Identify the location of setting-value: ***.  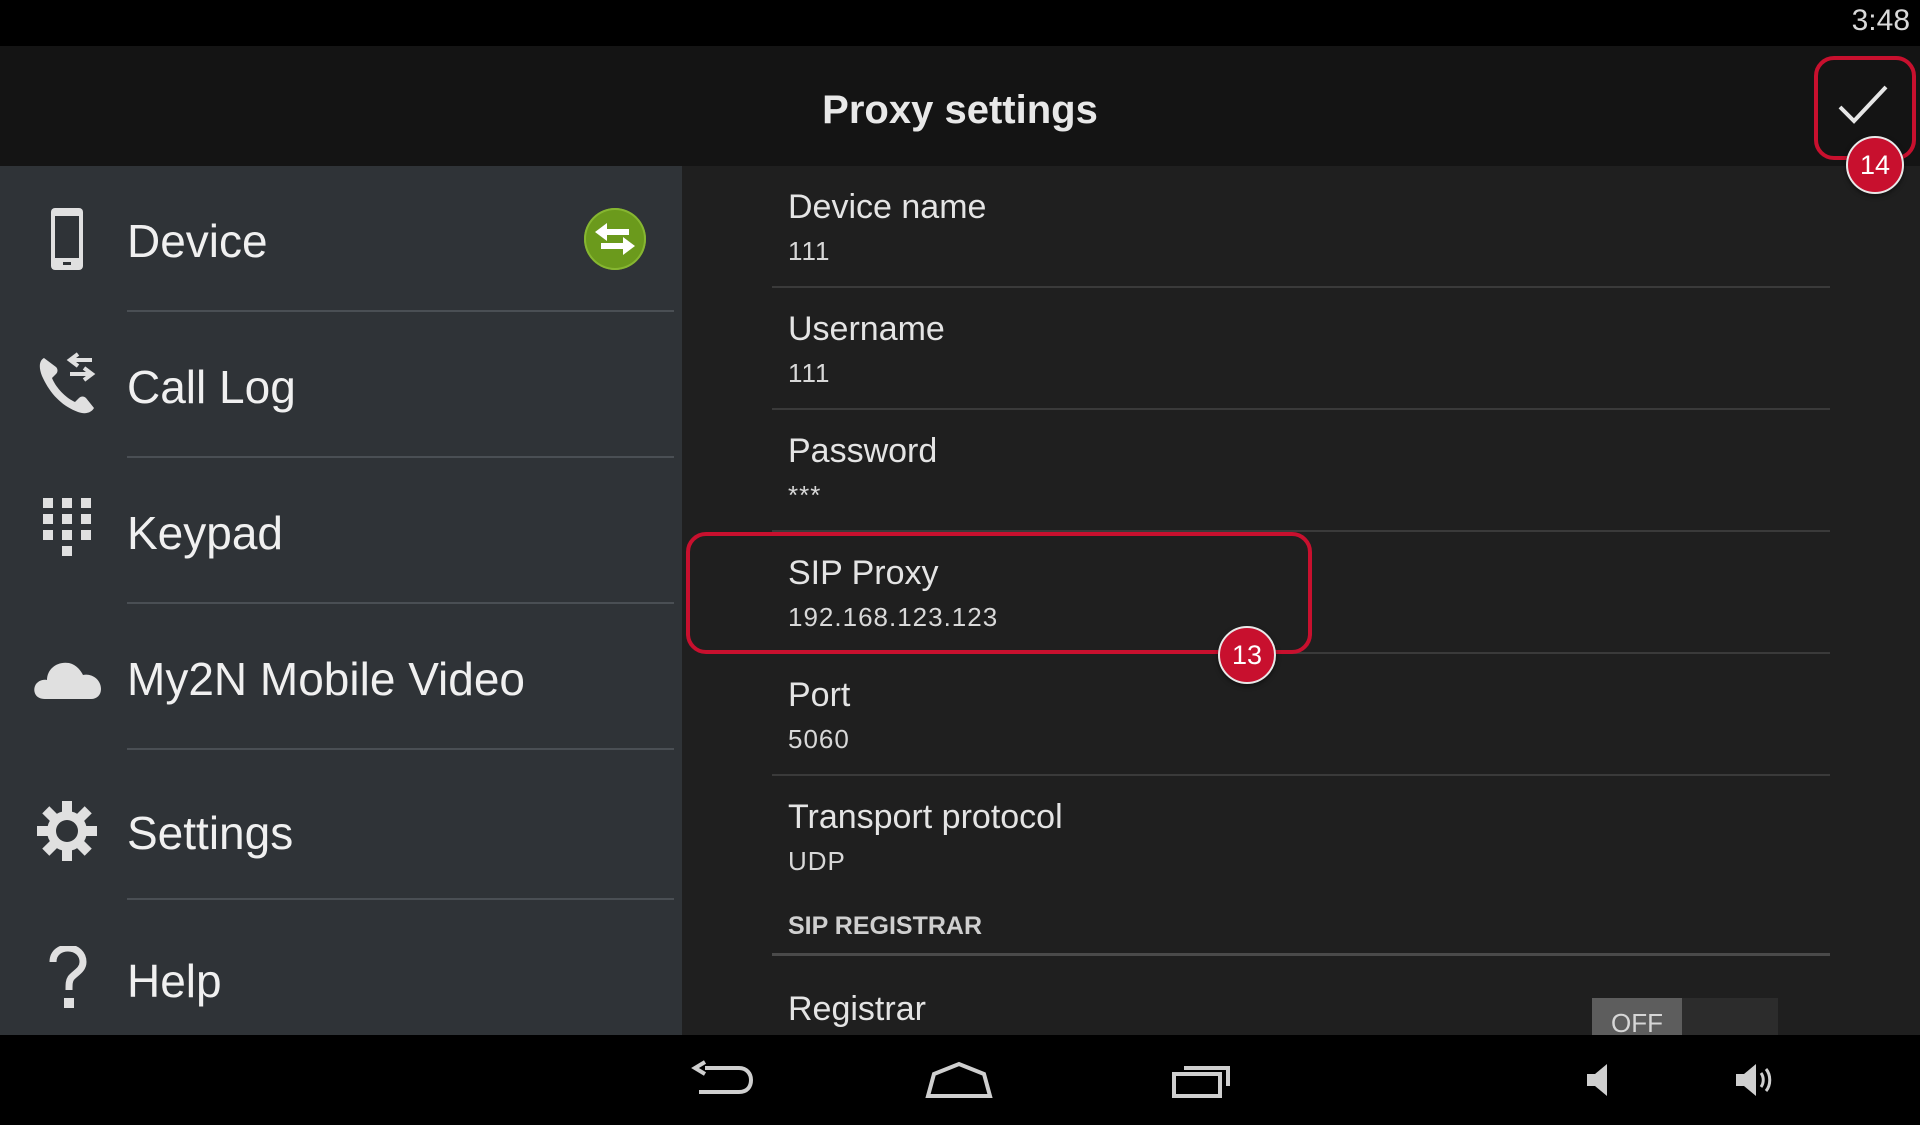
(805, 495).